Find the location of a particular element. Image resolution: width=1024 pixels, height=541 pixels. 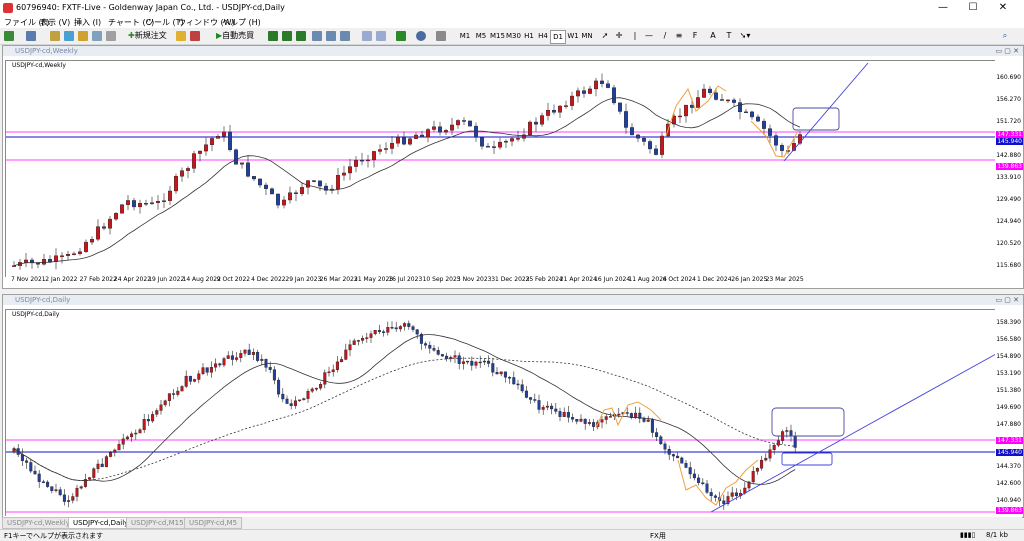

menu-insert: 挿入 (I) is located at coordinates (87, 22).